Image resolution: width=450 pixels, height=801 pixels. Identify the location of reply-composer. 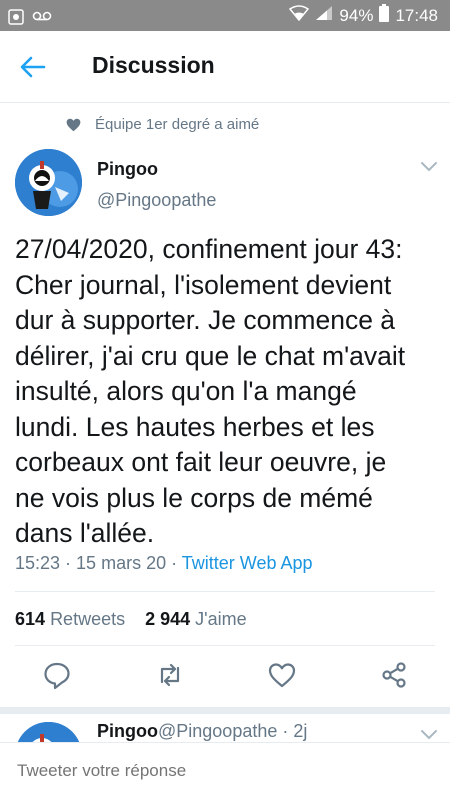
(225, 771).